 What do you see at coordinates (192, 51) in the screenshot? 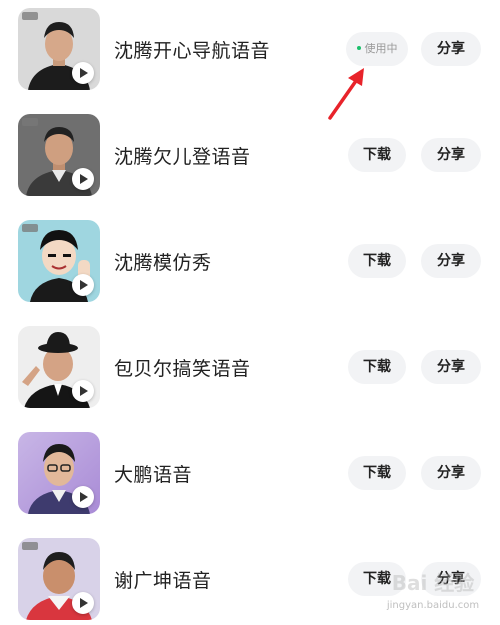
I see `voice-title: 沈腾开心导航语音` at bounding box center [192, 51].